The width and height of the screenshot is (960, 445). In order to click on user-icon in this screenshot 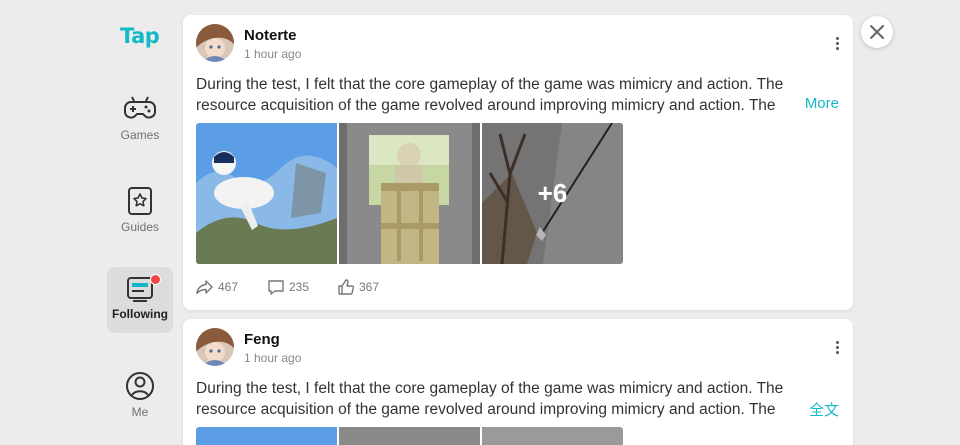, I will do `click(140, 386)`.